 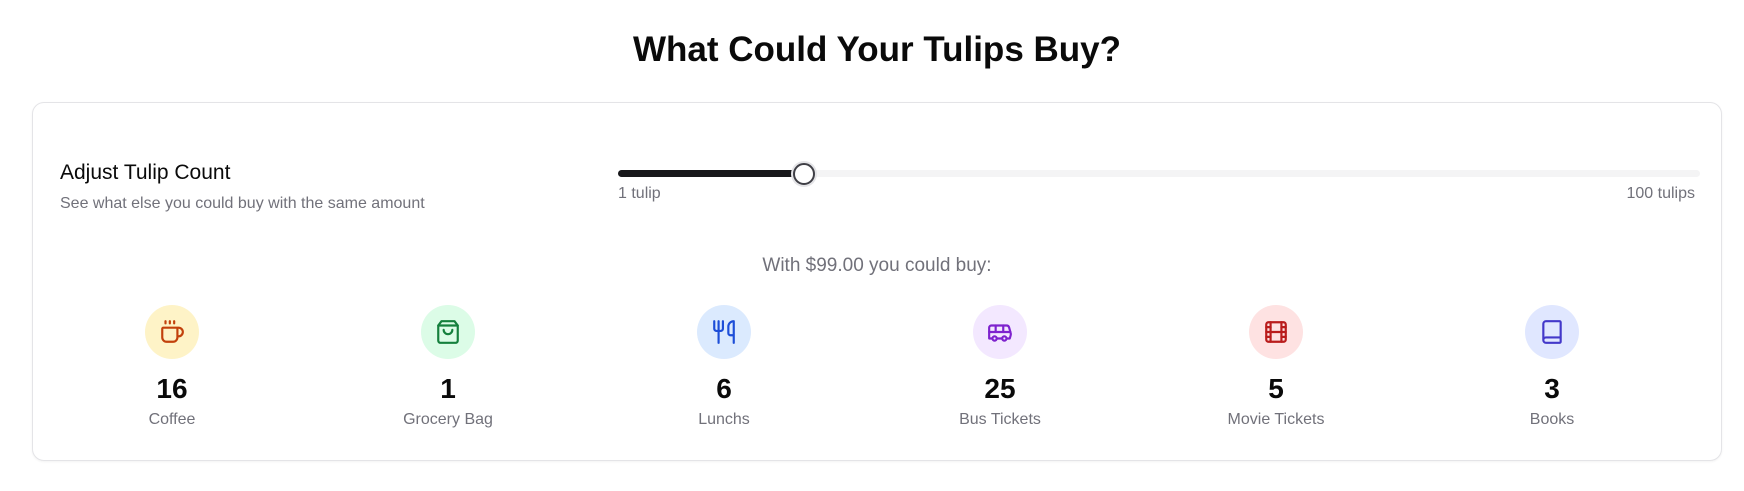 What do you see at coordinates (448, 367) in the screenshot?
I see `item-grocery-bag: 1 Grocery Bag` at bounding box center [448, 367].